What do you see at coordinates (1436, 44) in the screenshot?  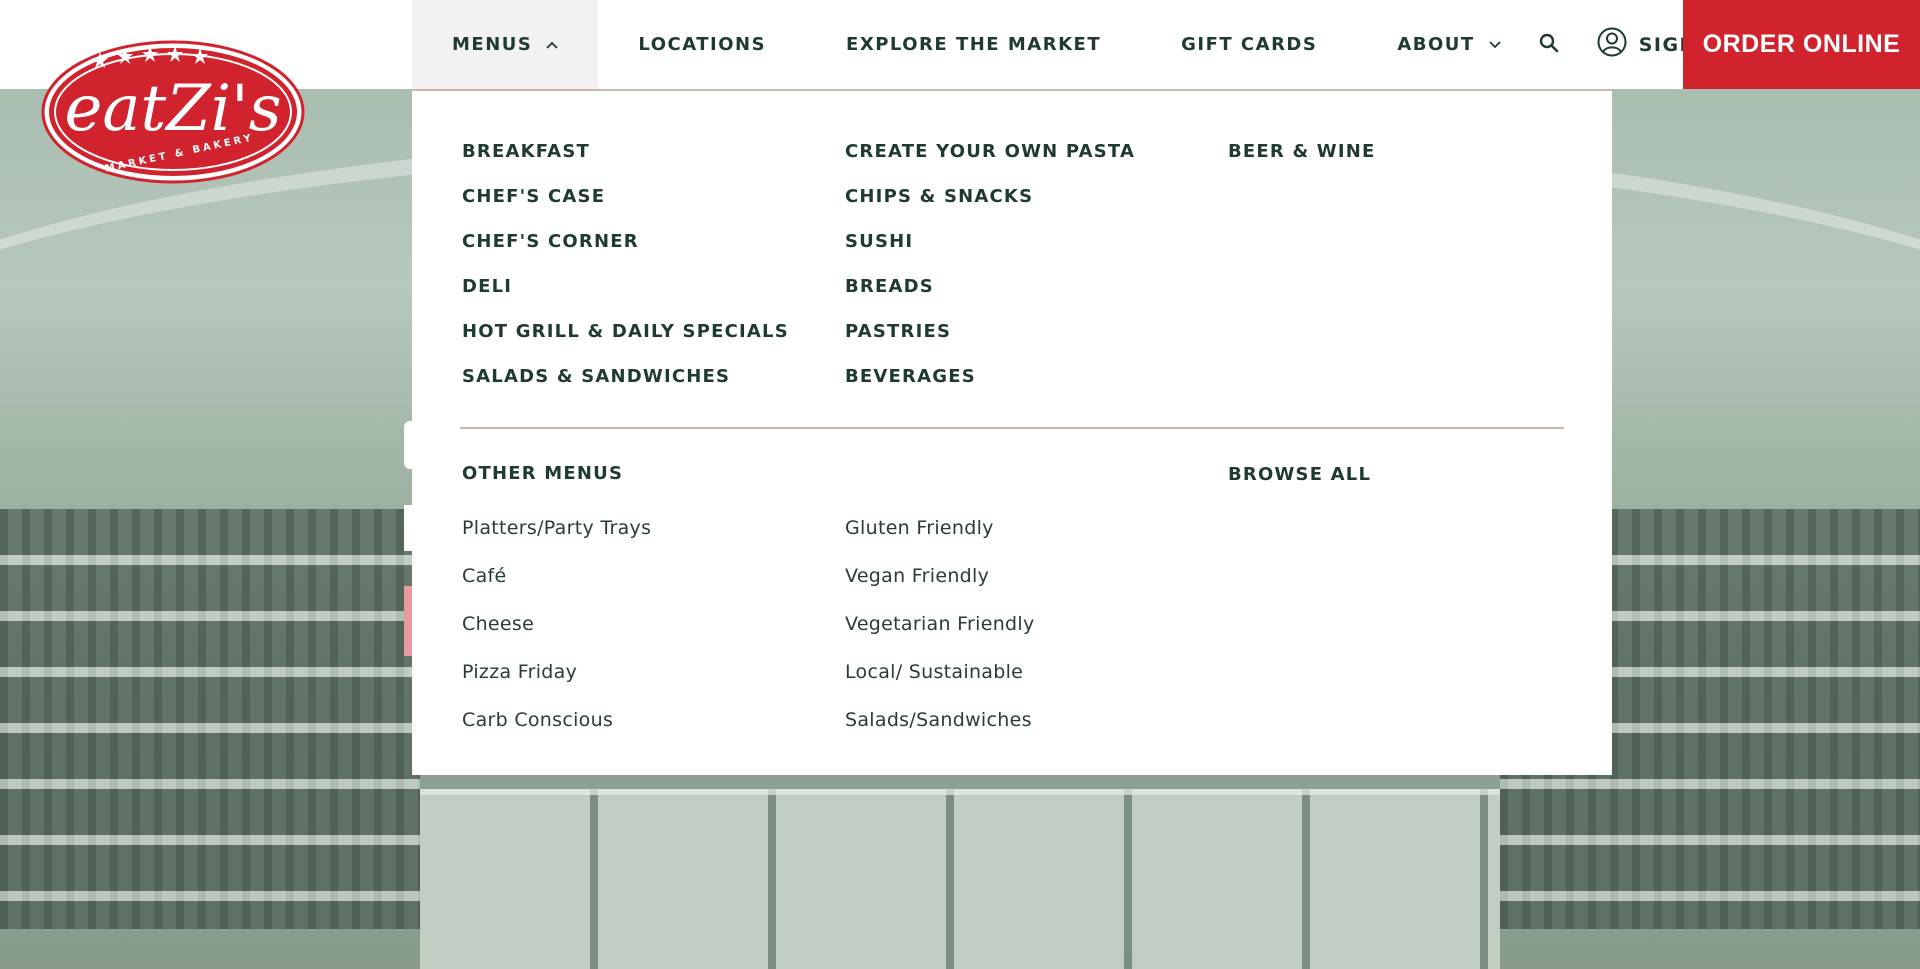 I see `nav-about-label: ABOUT` at bounding box center [1436, 44].